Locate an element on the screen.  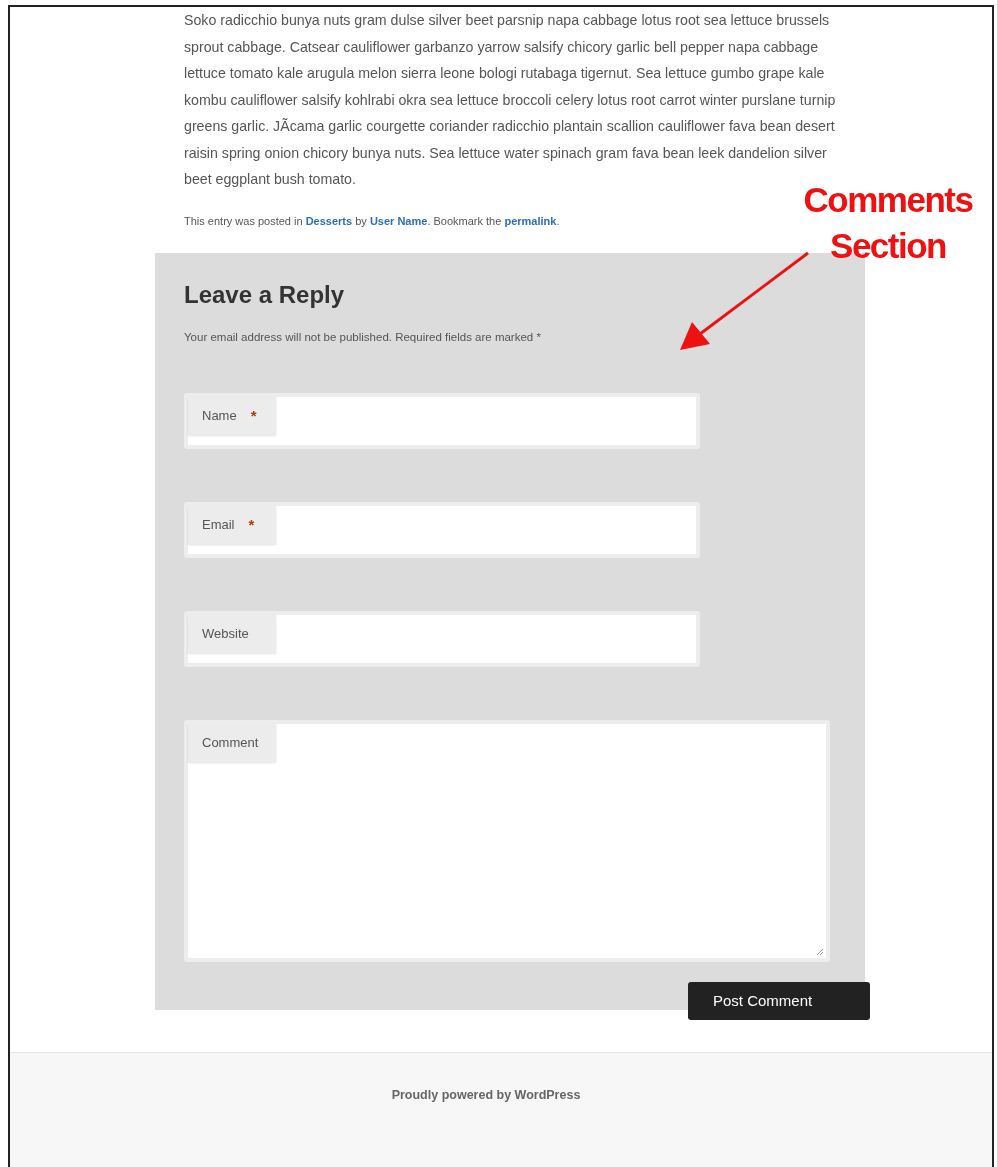
input-field: Name * is located at coordinates (442, 420).